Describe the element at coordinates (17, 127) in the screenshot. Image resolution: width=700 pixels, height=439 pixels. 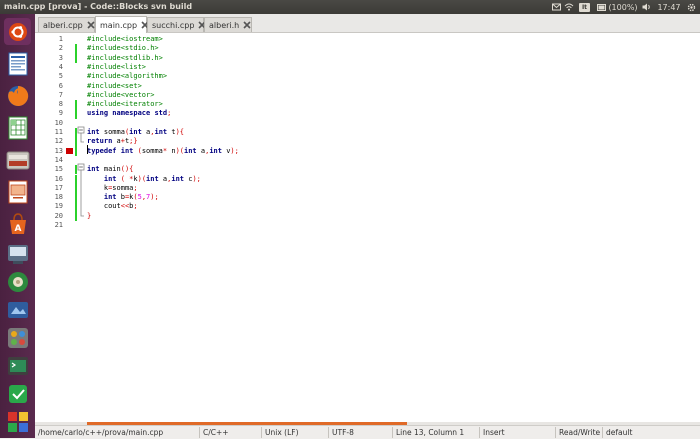
I see `libreoffice-calc-icon` at that location.